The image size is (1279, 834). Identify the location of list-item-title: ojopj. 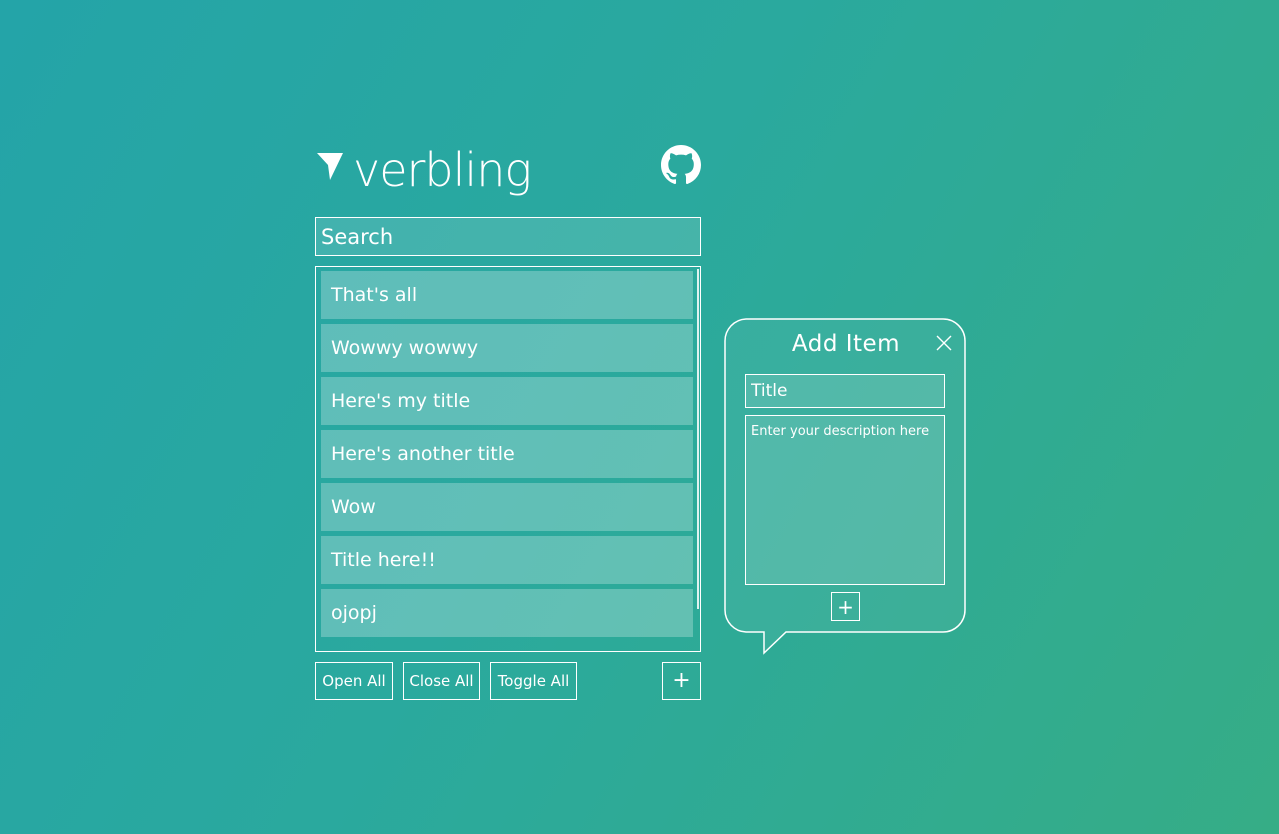
(354, 613).